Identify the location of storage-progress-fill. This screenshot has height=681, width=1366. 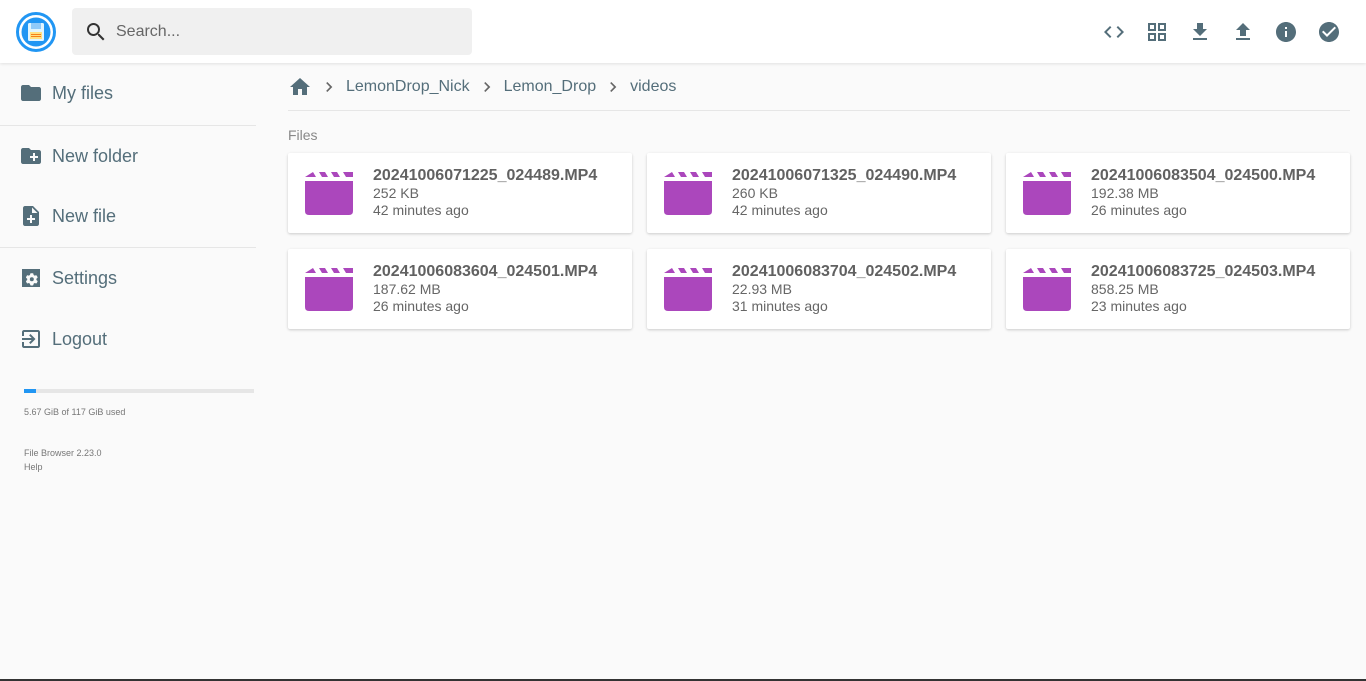
(30, 391).